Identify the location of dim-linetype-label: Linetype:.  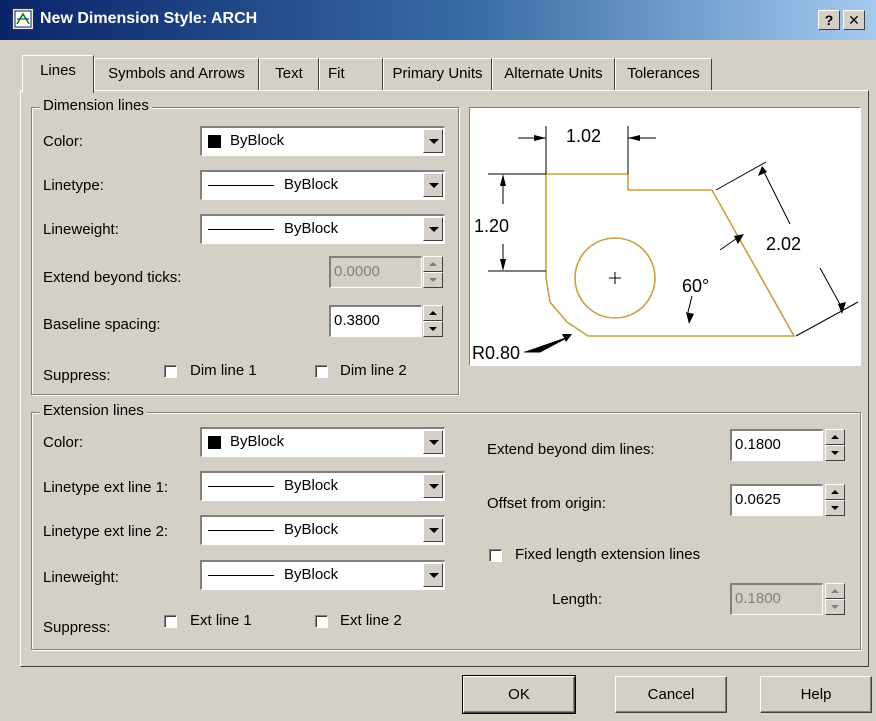
(73, 185).